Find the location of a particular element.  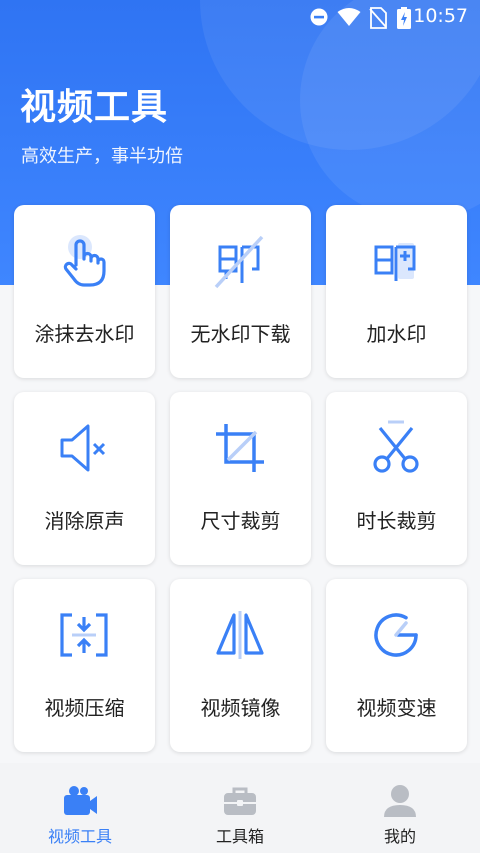

mute-icon is located at coordinates (83, 448).